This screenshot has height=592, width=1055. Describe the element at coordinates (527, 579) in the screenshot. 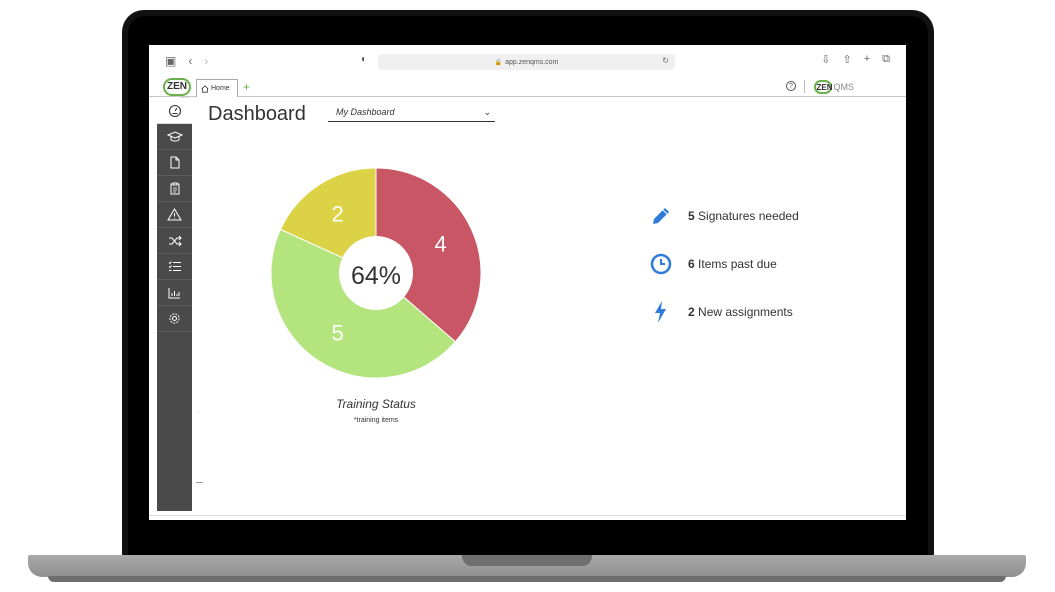

I see `laptop-foot` at that location.